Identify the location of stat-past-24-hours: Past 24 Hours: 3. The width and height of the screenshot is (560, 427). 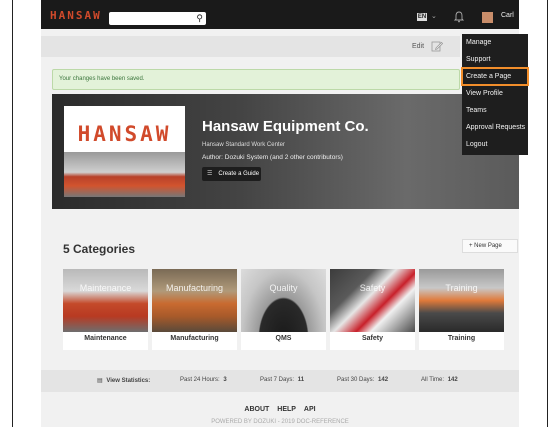
(203, 380).